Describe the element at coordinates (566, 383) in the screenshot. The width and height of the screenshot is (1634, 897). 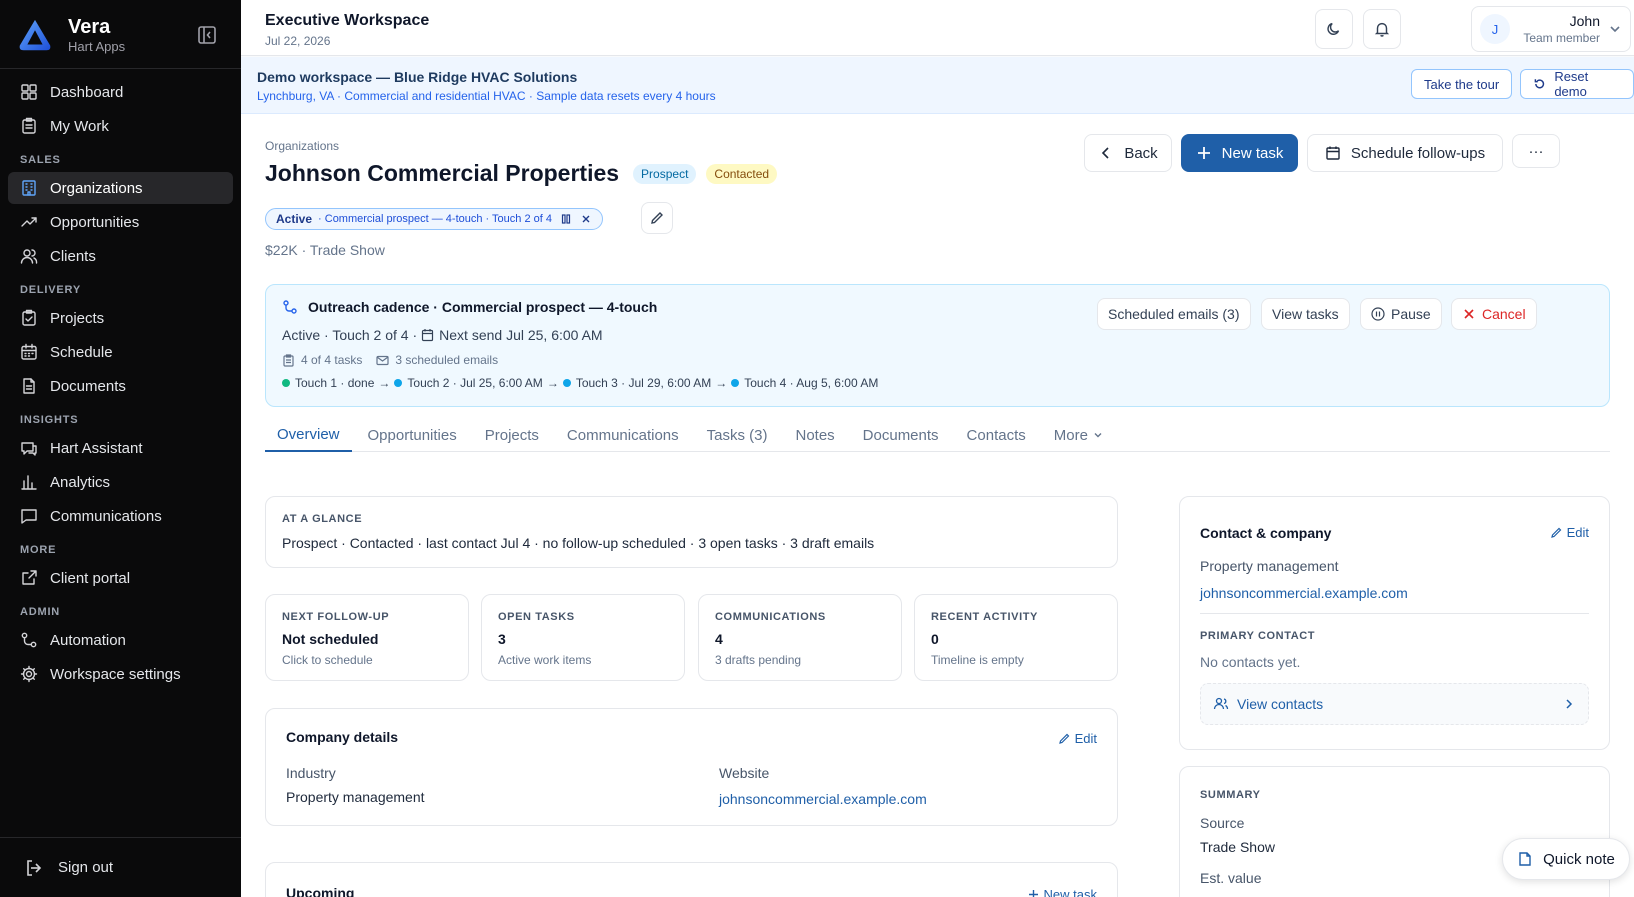
I see `step-status-dot` at that location.